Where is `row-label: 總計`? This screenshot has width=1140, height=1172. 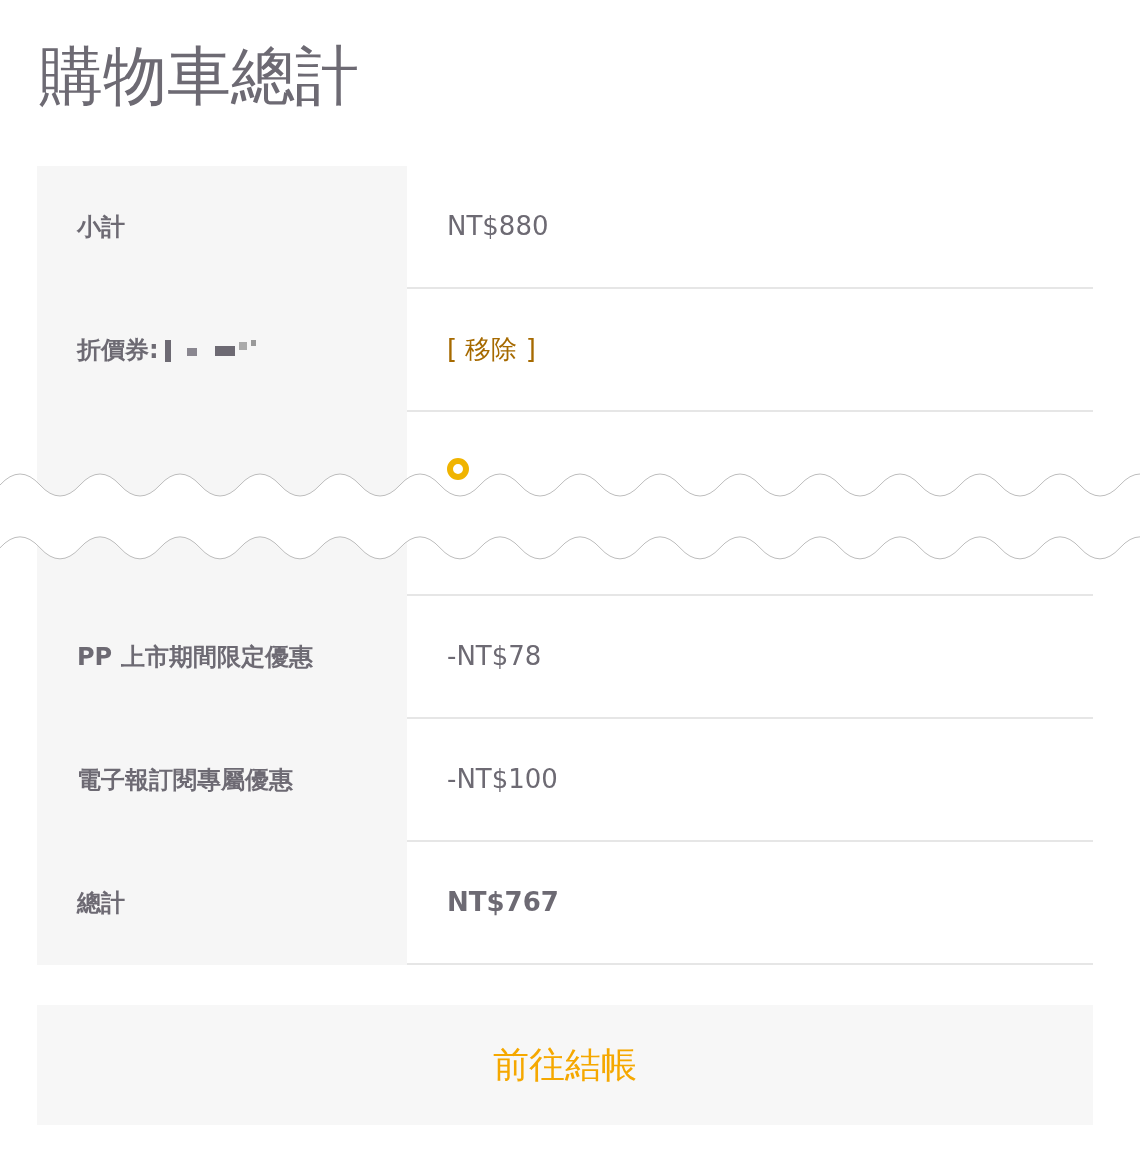
row-label: 總計 is located at coordinates (101, 903).